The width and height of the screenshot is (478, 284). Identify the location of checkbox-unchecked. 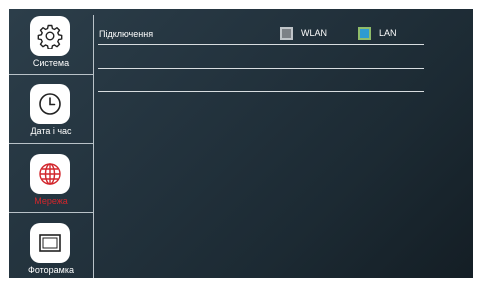
(286, 33).